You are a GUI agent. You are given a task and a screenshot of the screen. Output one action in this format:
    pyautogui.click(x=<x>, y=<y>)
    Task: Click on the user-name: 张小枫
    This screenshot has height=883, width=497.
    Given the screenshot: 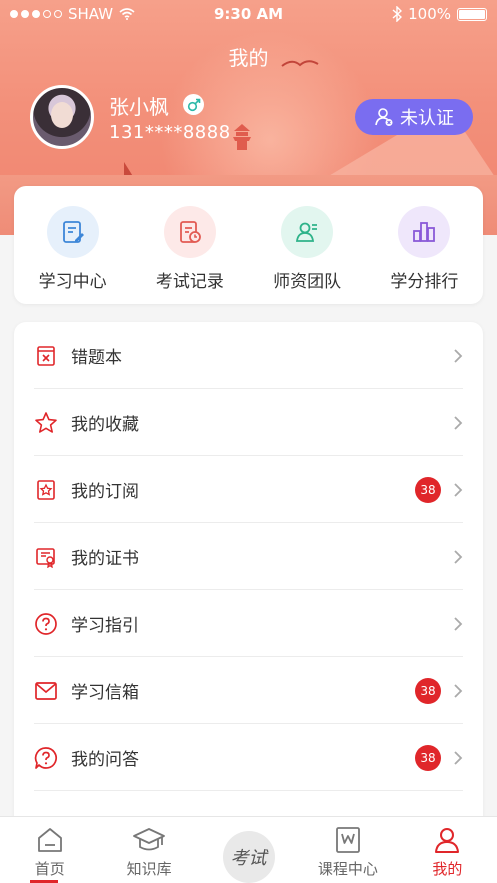 What is the action you would take?
    pyautogui.click(x=139, y=107)
    